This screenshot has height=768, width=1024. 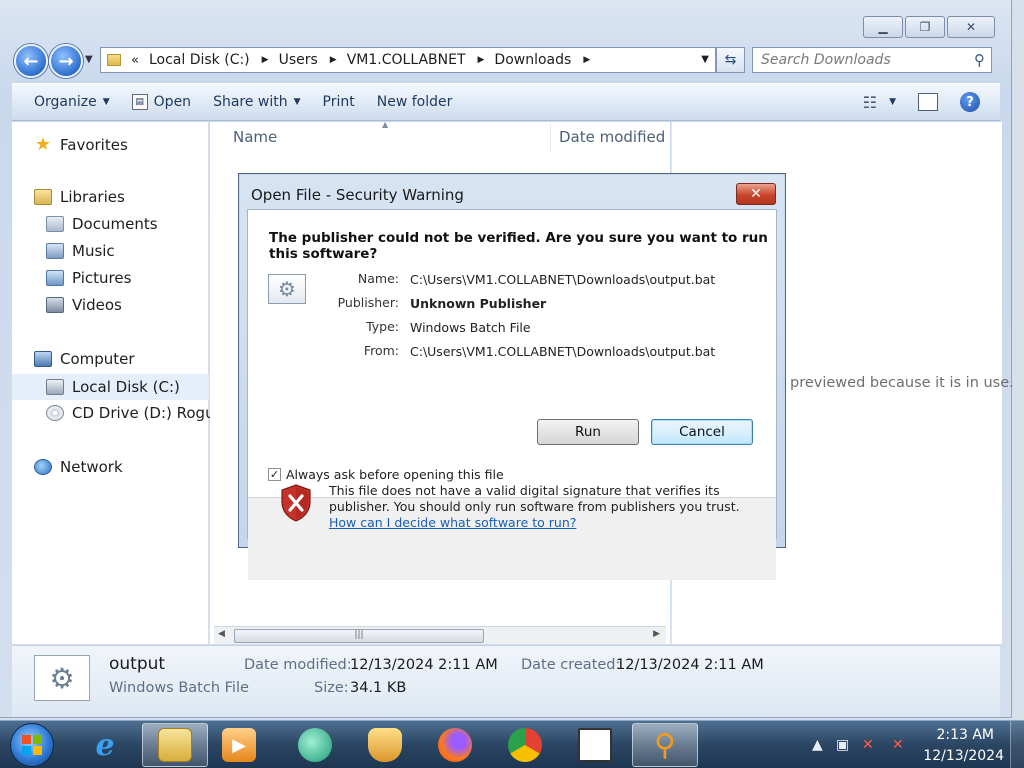 I want to click on system-tray: ▲ ▣ ✕ ✕ 2:13 AM 12/13/2024, so click(x=912, y=744).